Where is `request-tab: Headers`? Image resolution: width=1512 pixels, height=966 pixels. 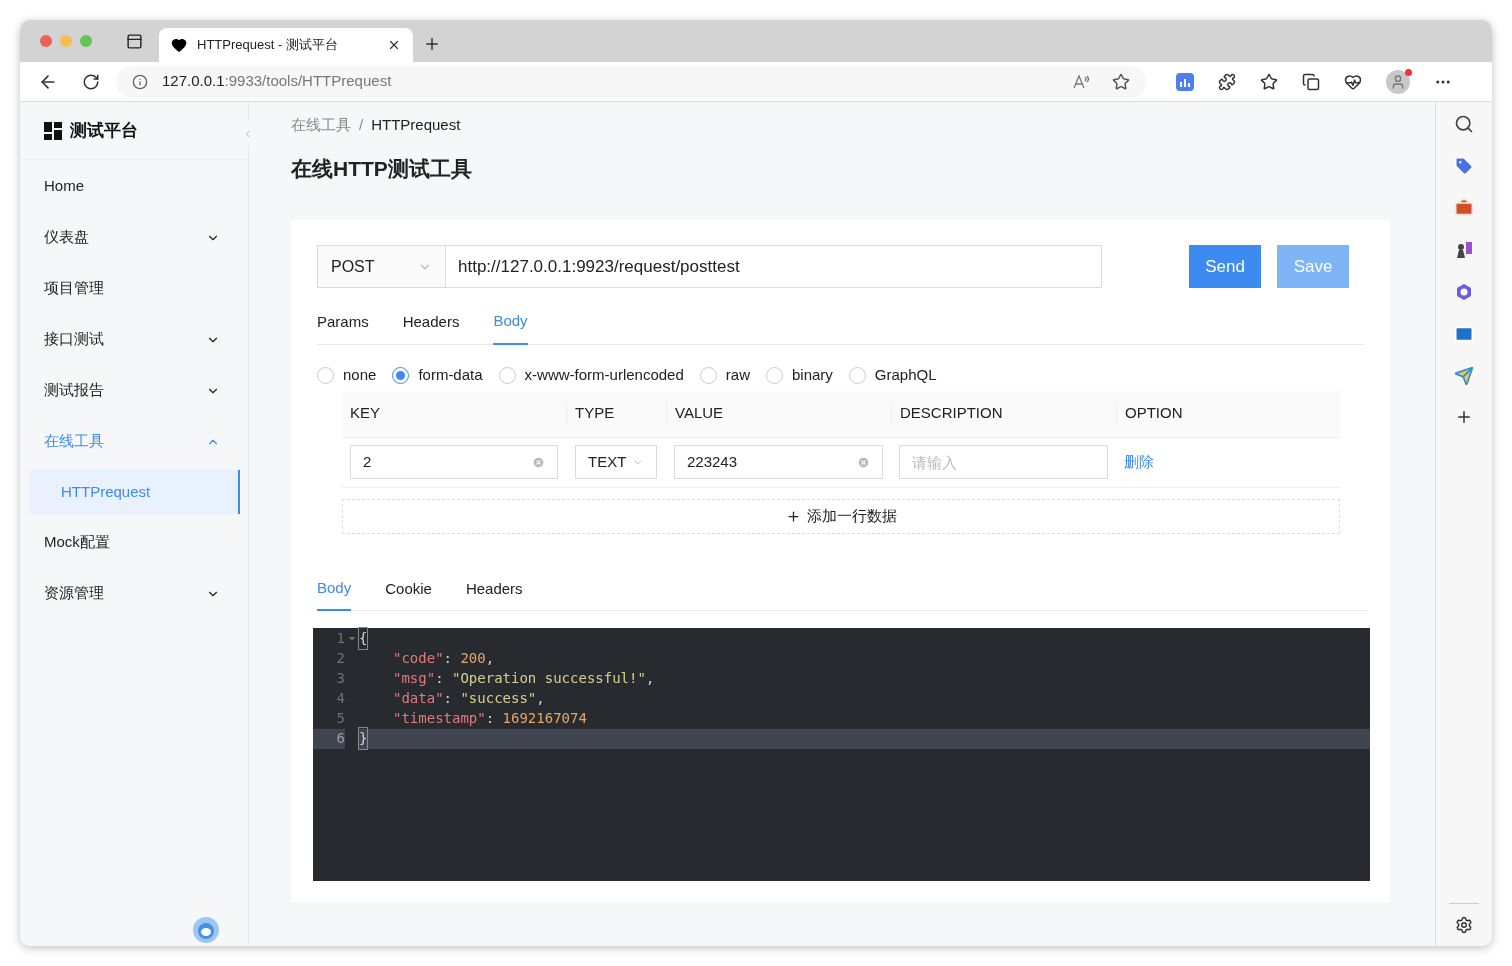
request-tab: Headers is located at coordinates (431, 325).